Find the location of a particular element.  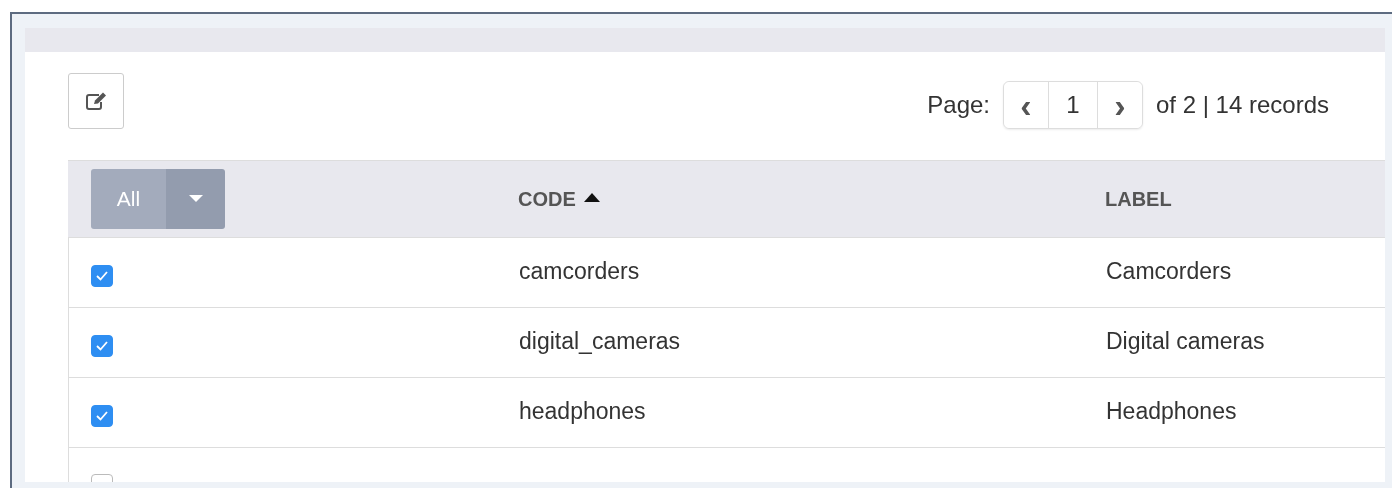

table-cell: Headphones is located at coordinates (1171, 411).